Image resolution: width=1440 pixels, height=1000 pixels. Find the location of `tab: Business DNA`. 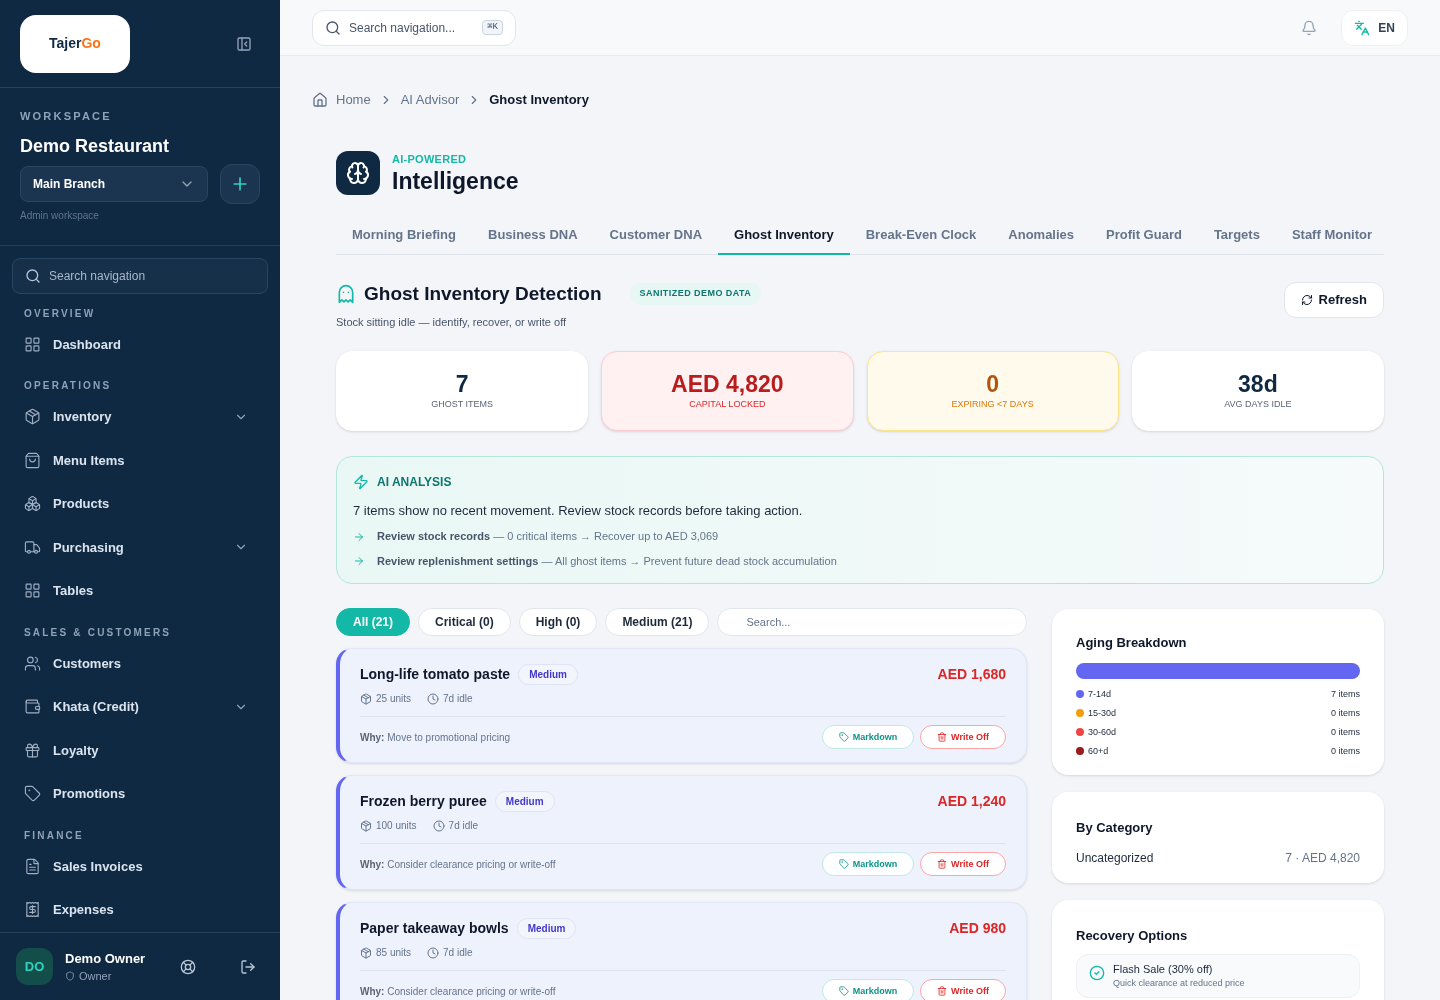

tab: Business DNA is located at coordinates (533, 235).